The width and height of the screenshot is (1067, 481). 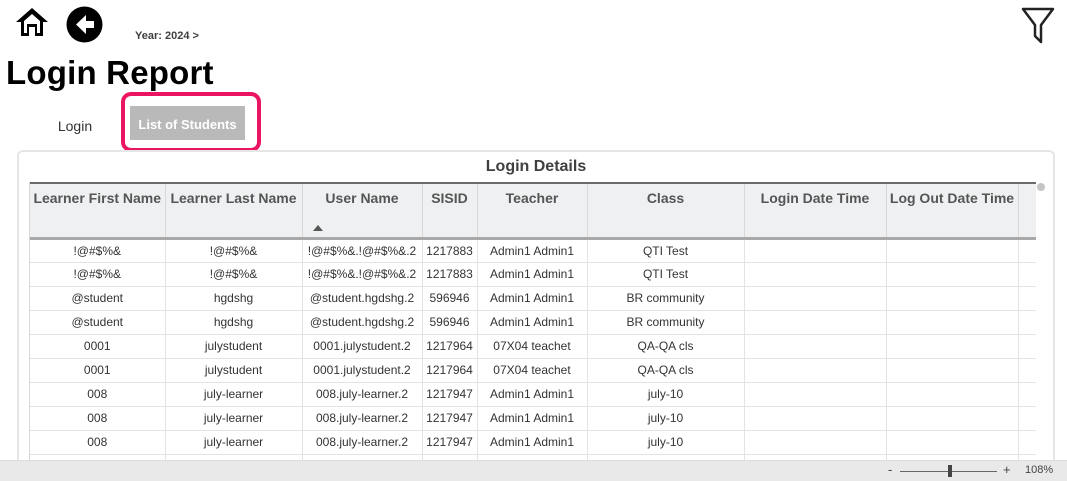 I want to click on vertical-scrollbar-thumb, so click(x=1041, y=187).